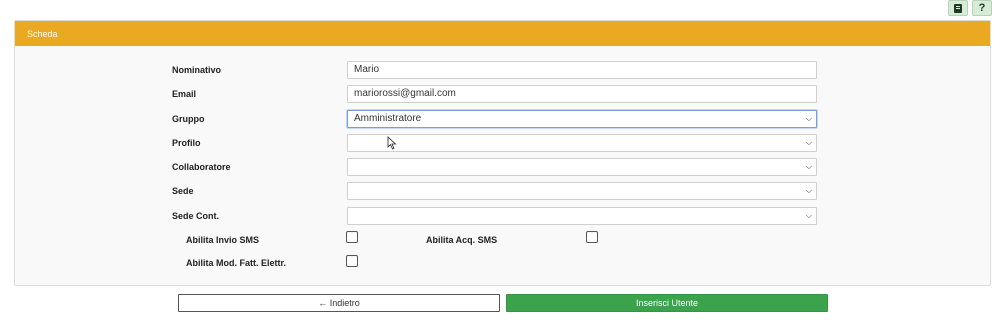 The width and height of the screenshot is (1004, 328). I want to click on panel-title: Scheda, so click(42, 33).